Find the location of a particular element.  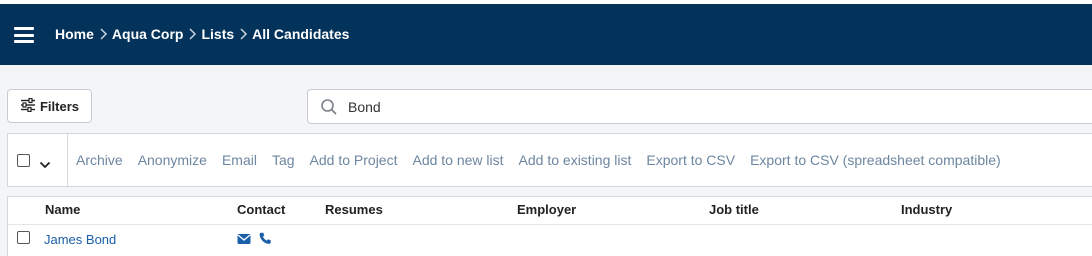

export-csv-spreadsheet-action: Export to CSV (spreadsheet compatible) is located at coordinates (875, 160).